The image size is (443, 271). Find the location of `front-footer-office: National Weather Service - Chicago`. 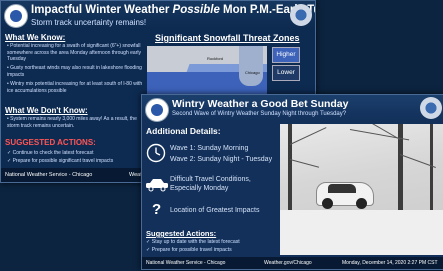

front-footer-office: National Weather Service - Chicago is located at coordinates (186, 263).